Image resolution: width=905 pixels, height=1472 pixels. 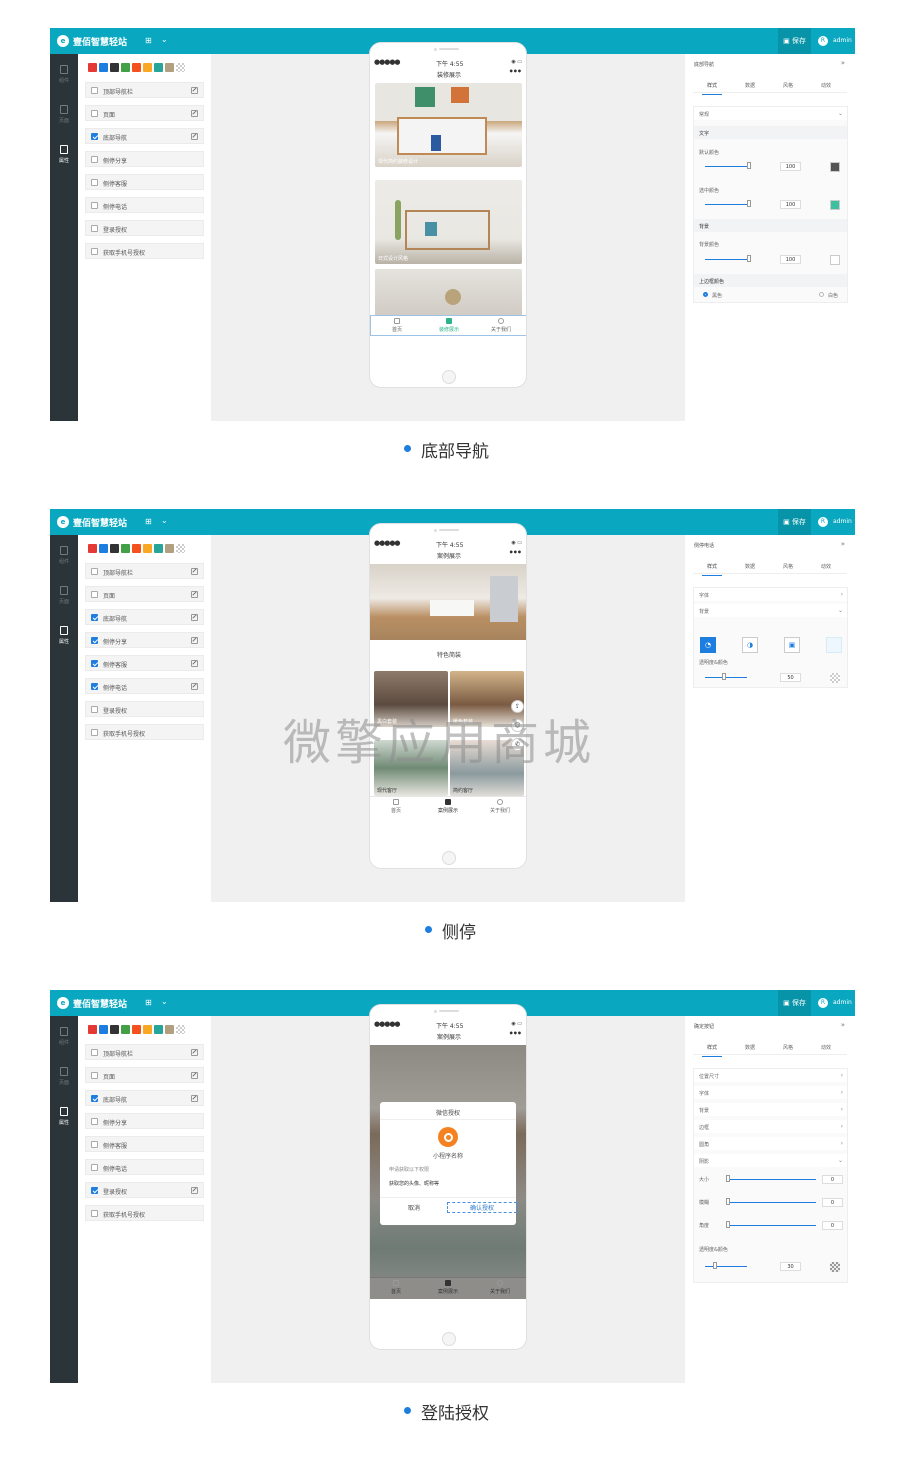 What do you see at coordinates (835, 205) in the screenshot?
I see `selected-color-picker` at bounding box center [835, 205].